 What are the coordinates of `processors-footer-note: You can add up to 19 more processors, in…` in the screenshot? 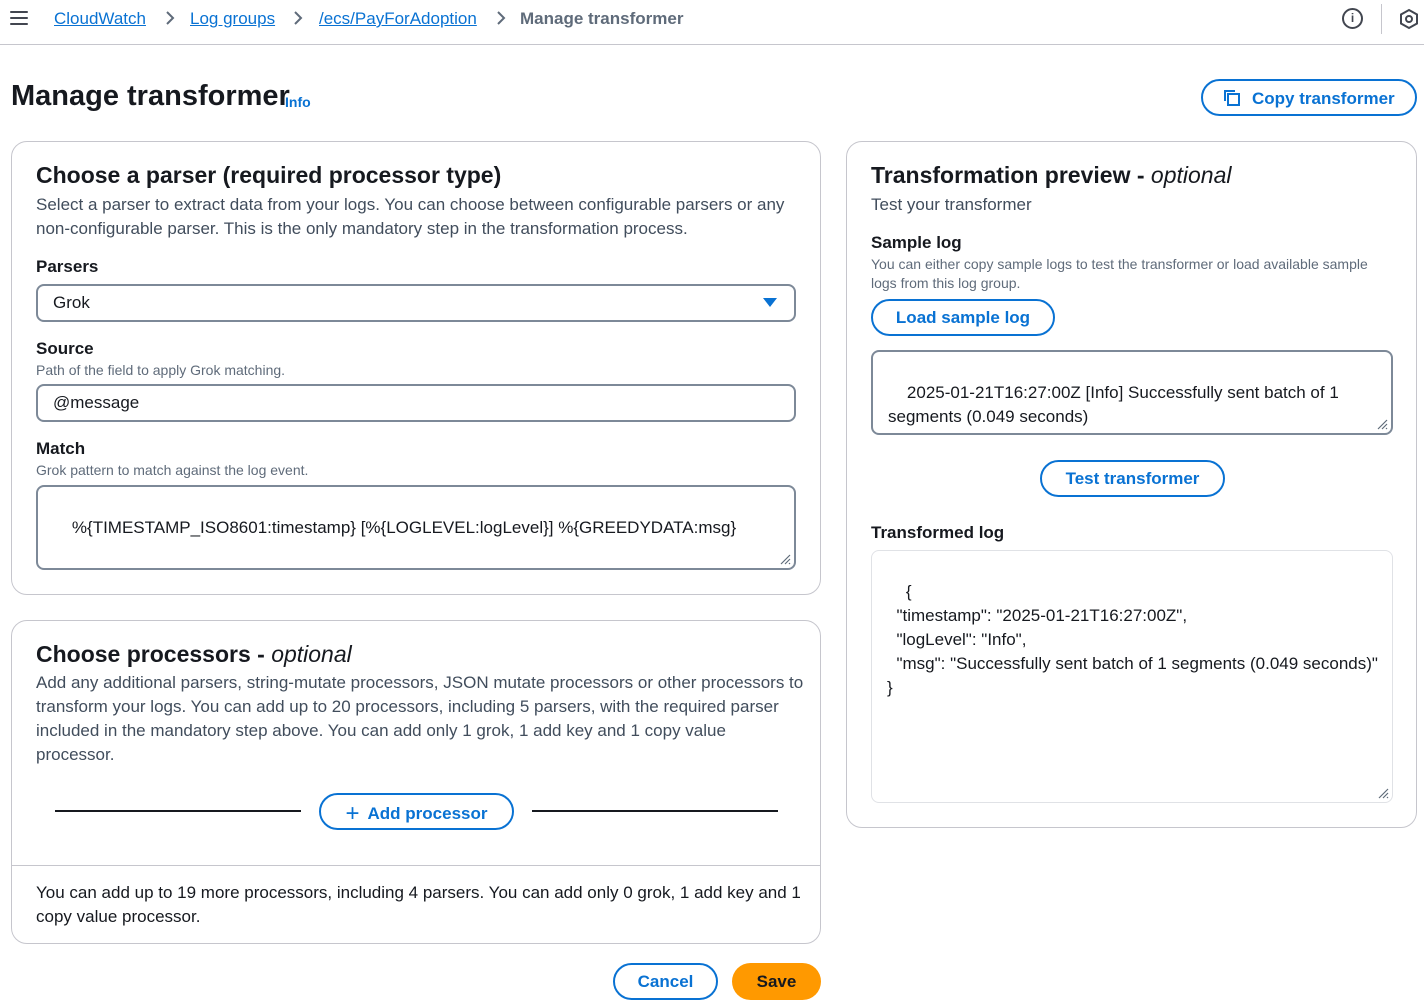 It's located at (418, 904).